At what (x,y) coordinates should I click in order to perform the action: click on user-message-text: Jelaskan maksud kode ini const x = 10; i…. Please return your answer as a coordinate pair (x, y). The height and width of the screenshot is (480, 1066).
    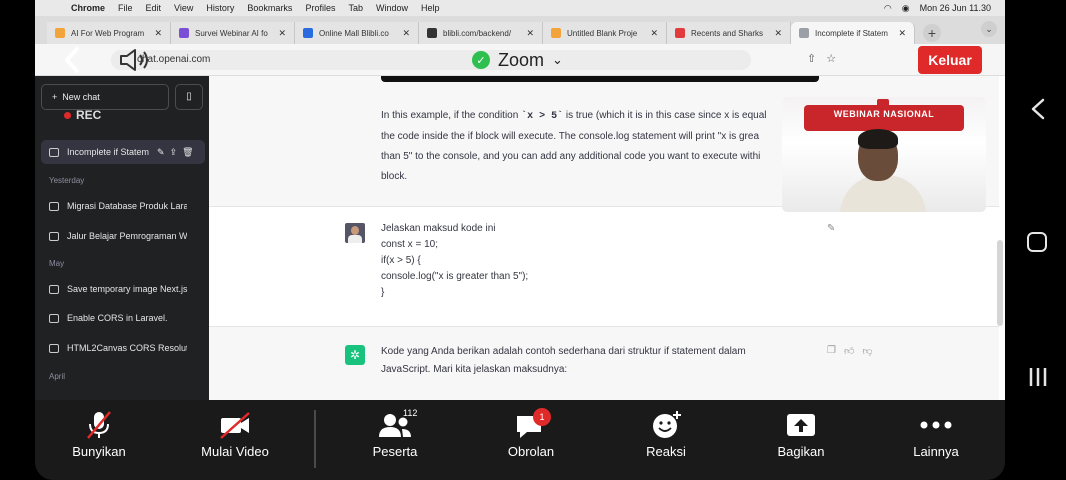
    Looking at the image, I should click on (454, 261).